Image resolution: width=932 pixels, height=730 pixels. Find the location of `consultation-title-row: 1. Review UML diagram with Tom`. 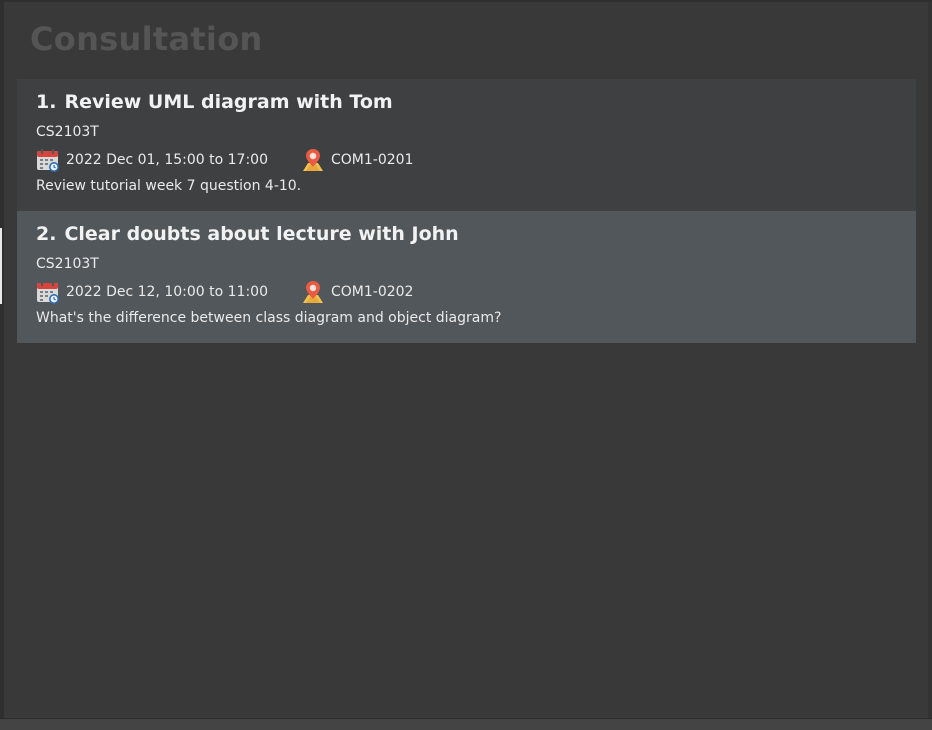

consultation-title-row: 1. Review UML diagram with Tom is located at coordinates (466, 104).